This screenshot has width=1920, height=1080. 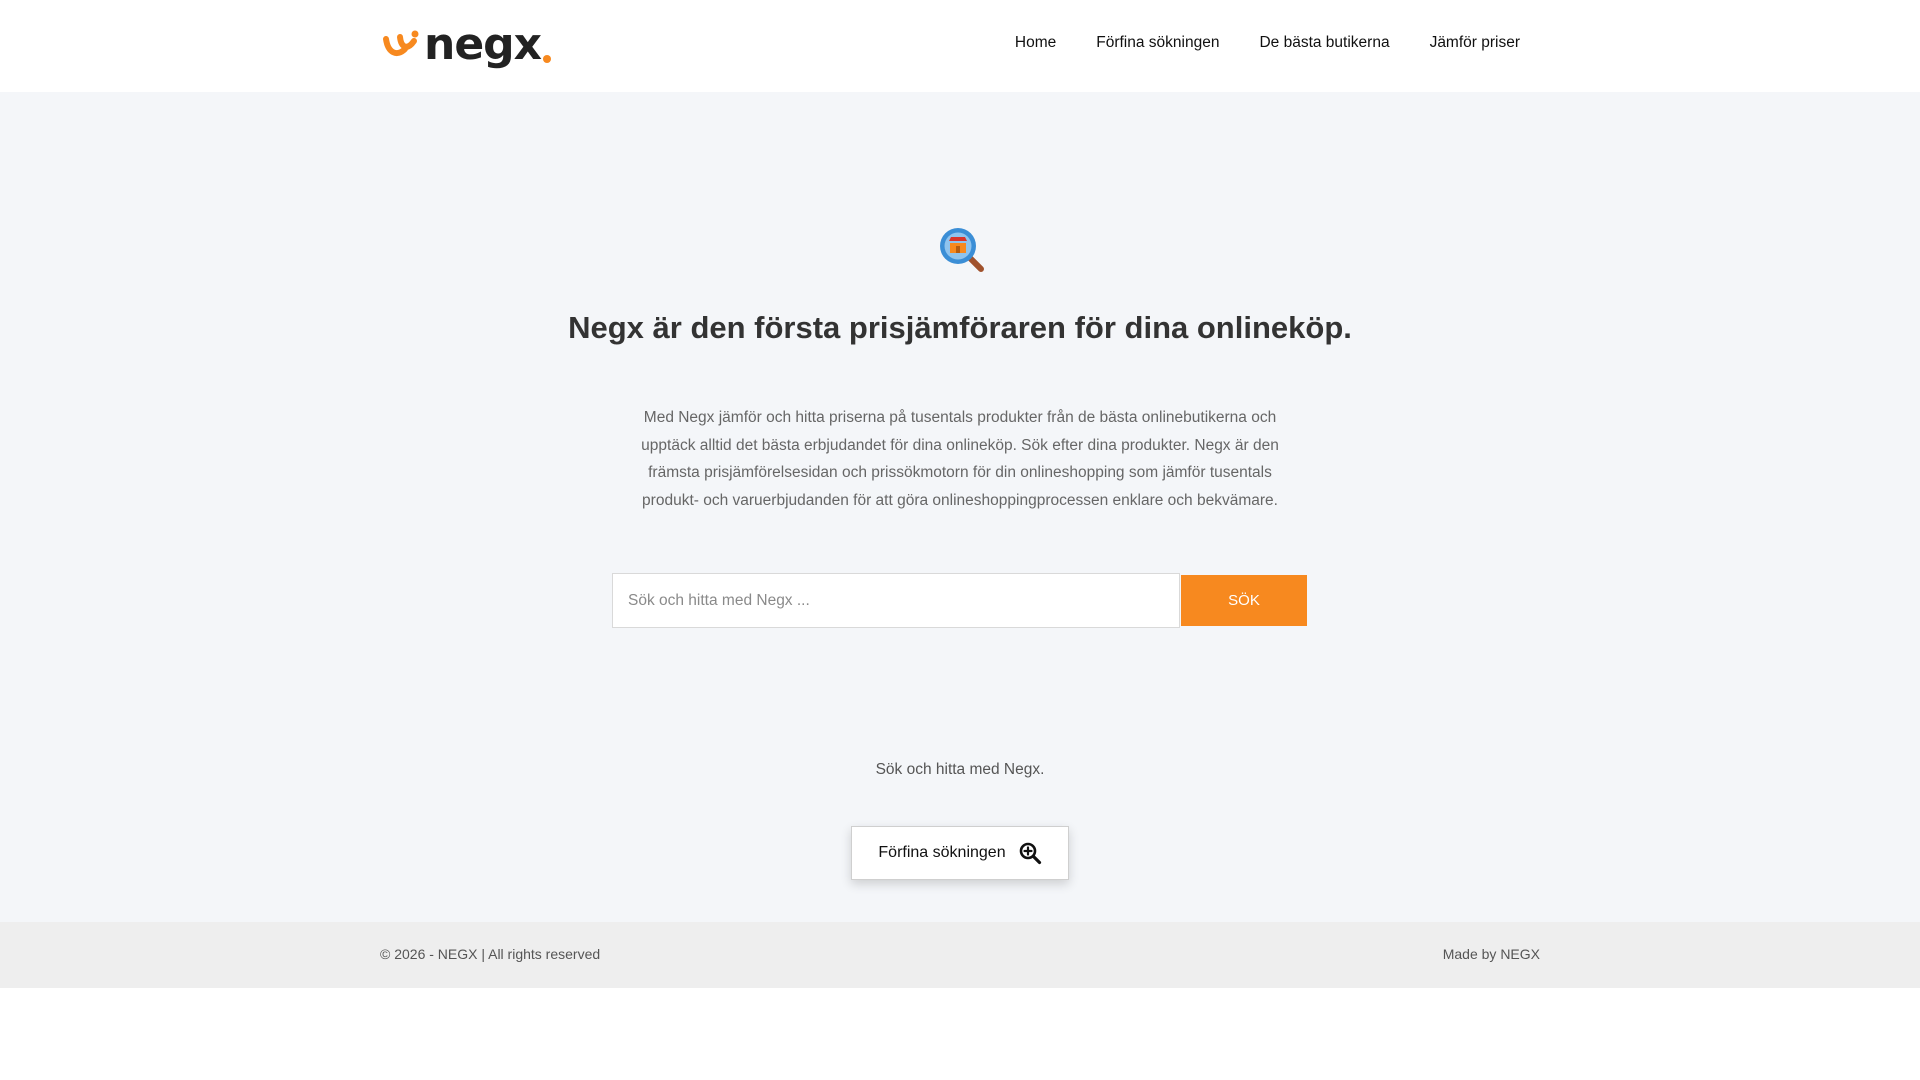 I want to click on logo-mark-icon, so click(x=401, y=43).